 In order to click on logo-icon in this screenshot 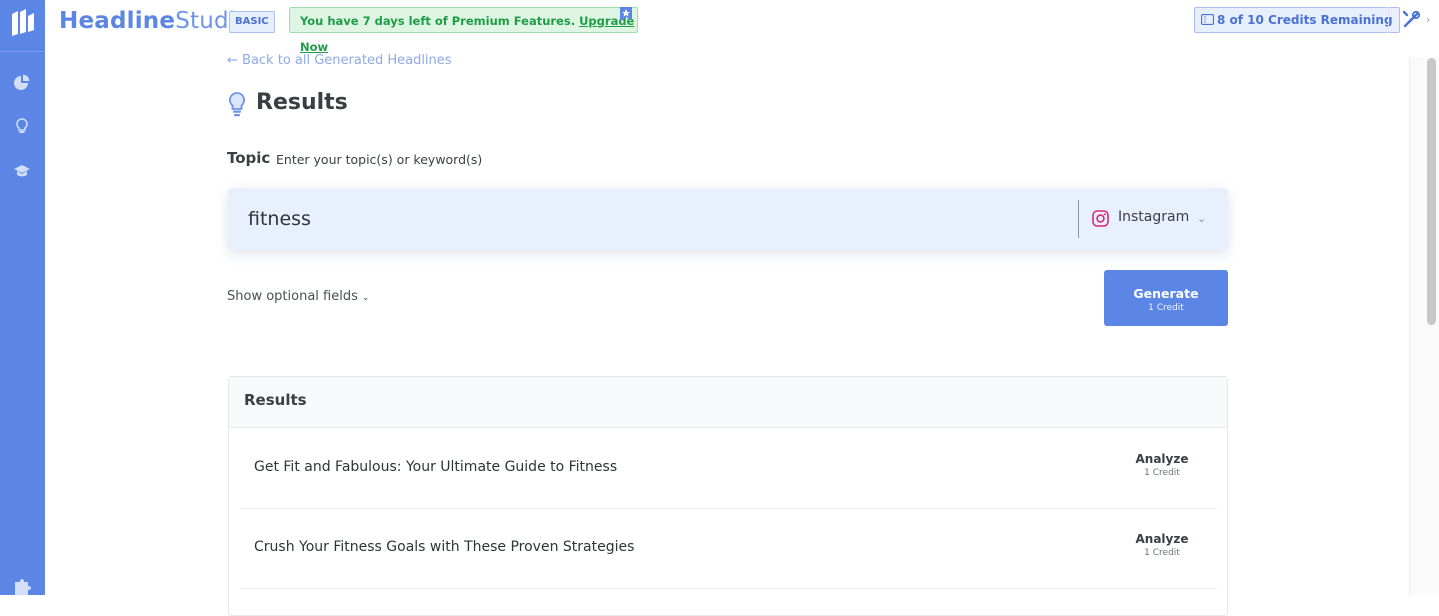, I will do `click(22, 23)`.